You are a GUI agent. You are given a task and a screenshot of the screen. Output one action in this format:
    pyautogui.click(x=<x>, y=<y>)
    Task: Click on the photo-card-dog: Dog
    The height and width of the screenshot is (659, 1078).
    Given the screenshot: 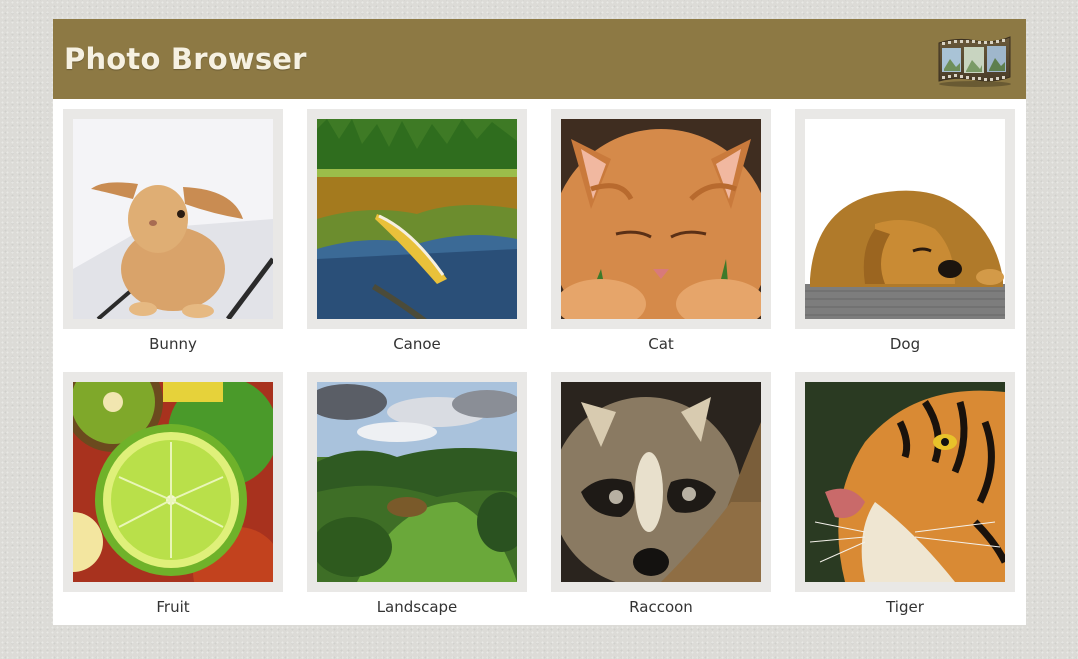 What is the action you would take?
    pyautogui.click(x=905, y=236)
    